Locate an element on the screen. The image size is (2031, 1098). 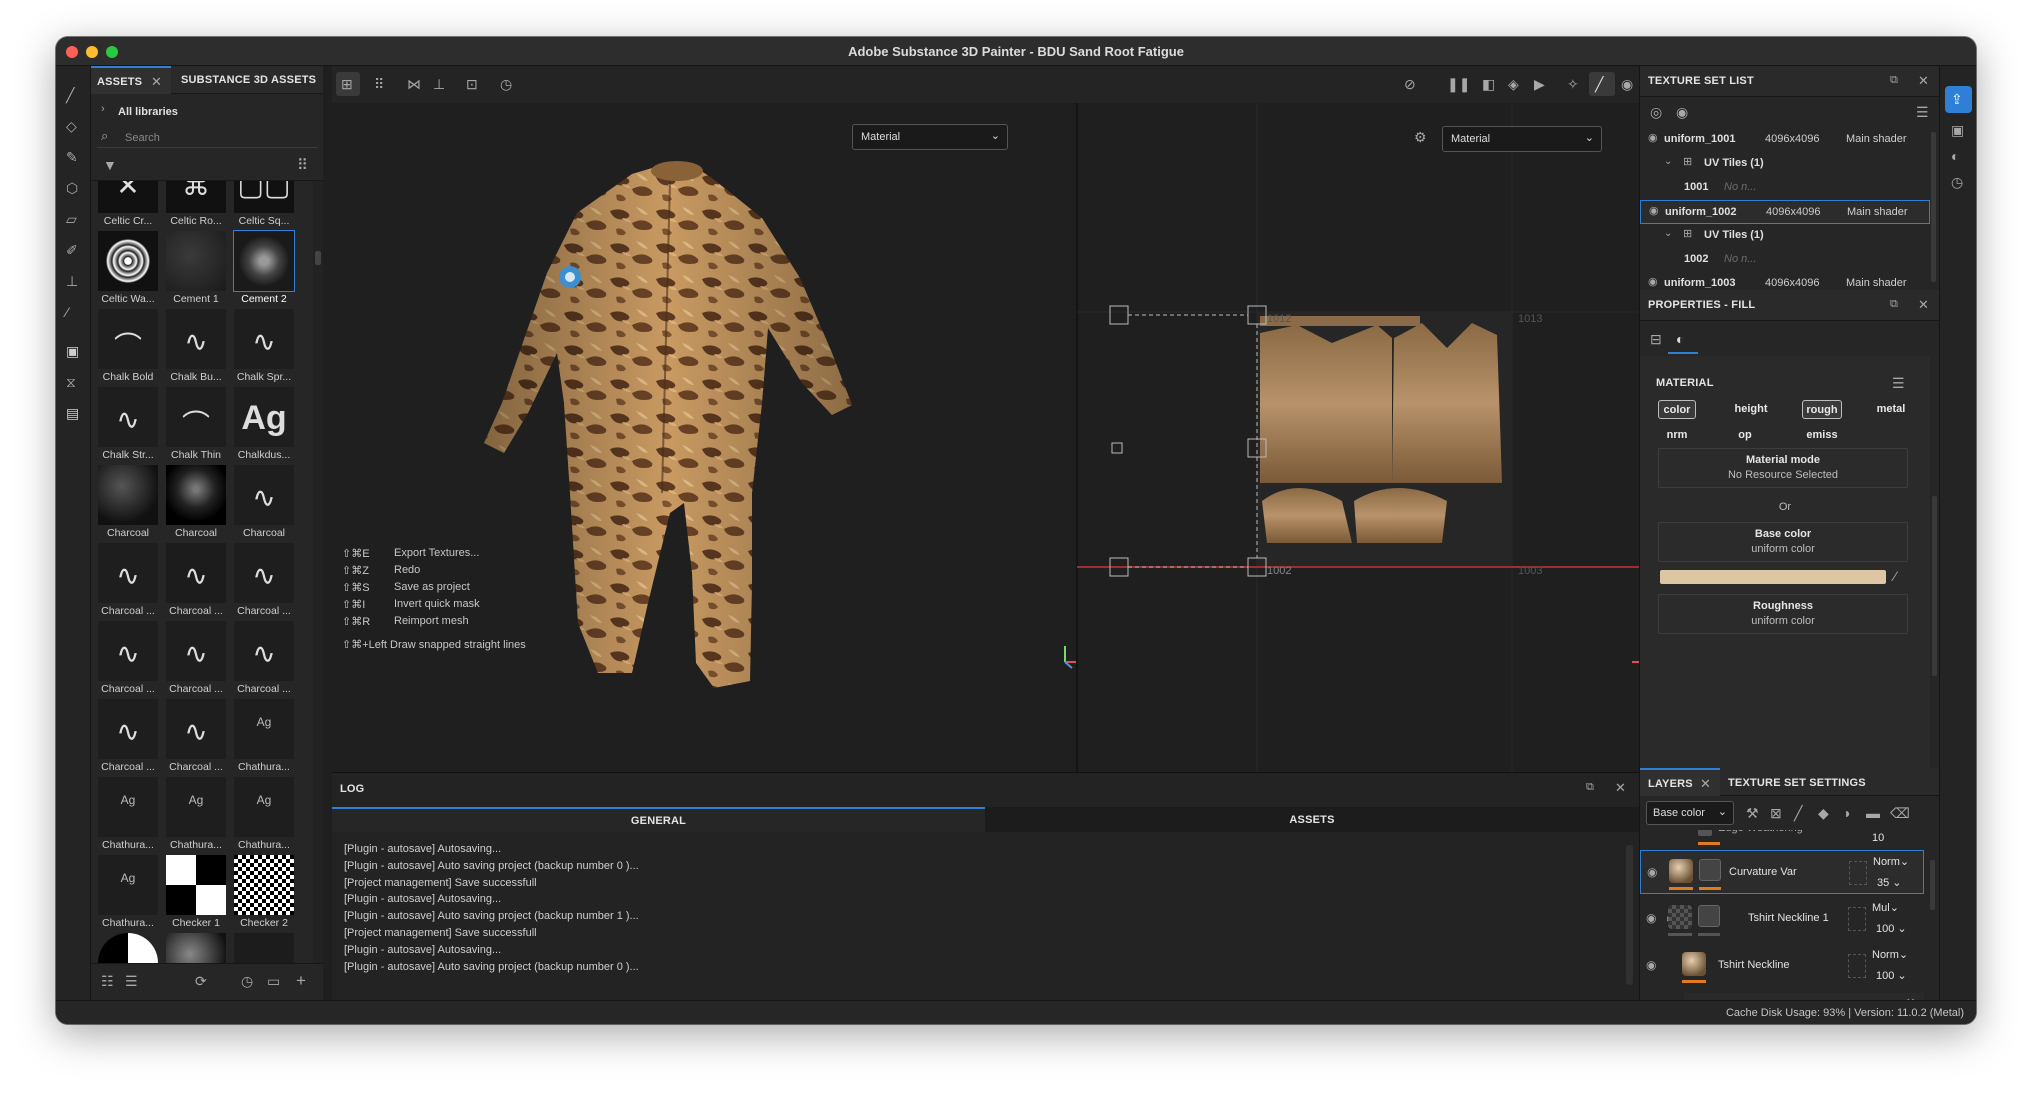
refresh-icon: ⟳ is located at coordinates (201, 981).